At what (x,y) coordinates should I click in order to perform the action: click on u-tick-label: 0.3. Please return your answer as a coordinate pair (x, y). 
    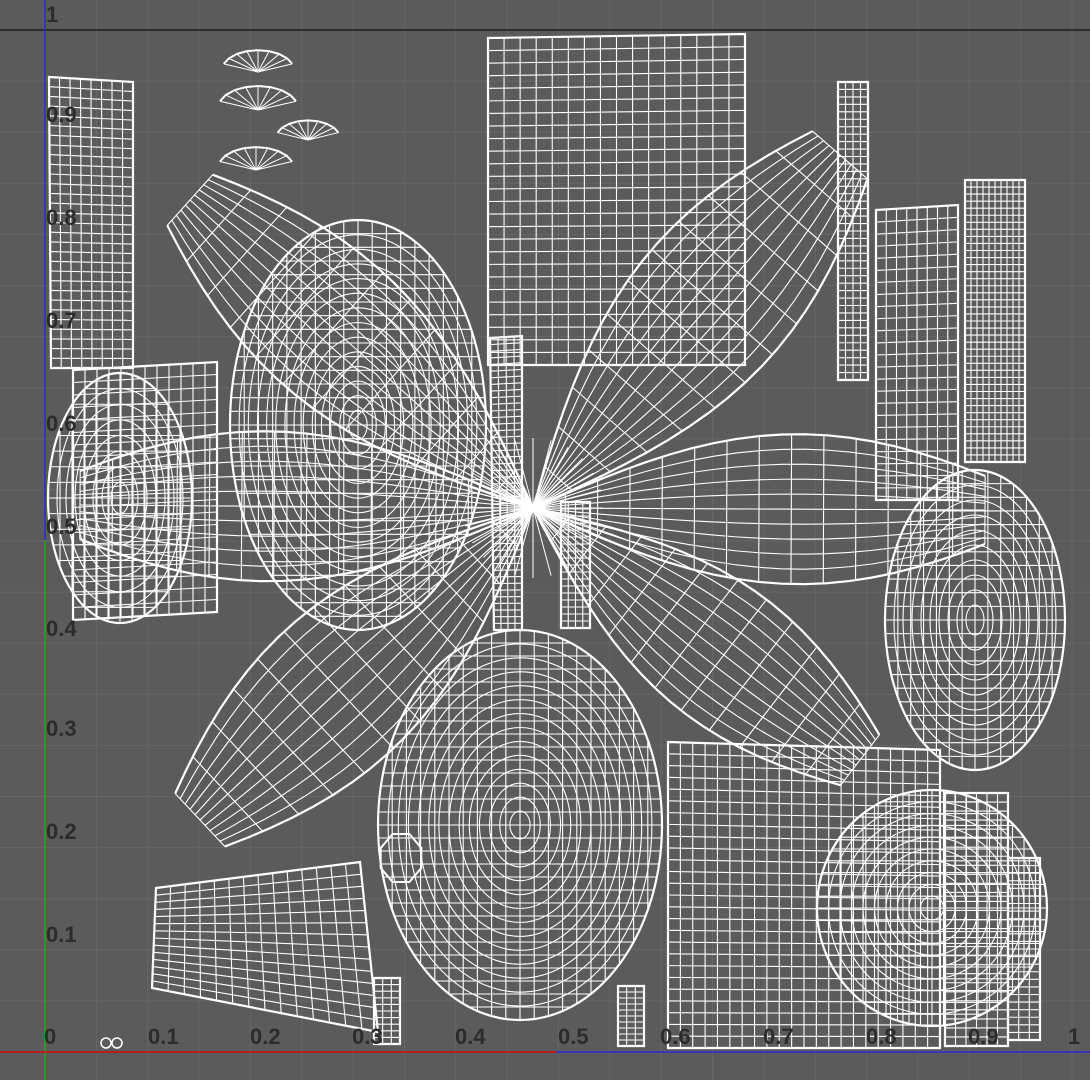
    Looking at the image, I should click on (367, 1036).